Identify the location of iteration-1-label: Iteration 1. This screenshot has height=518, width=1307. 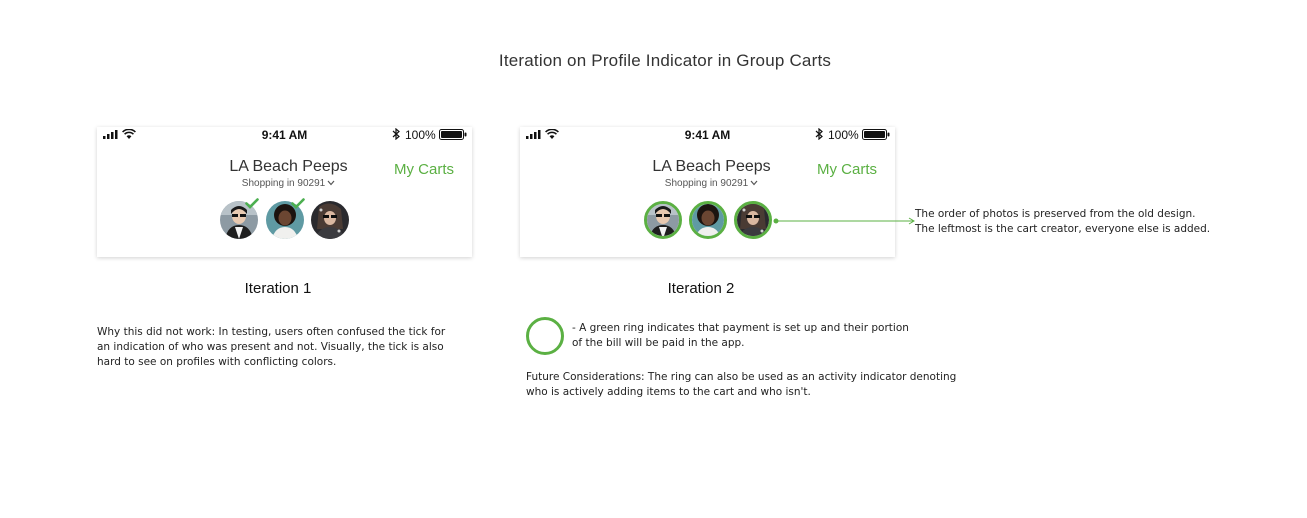
(278, 288).